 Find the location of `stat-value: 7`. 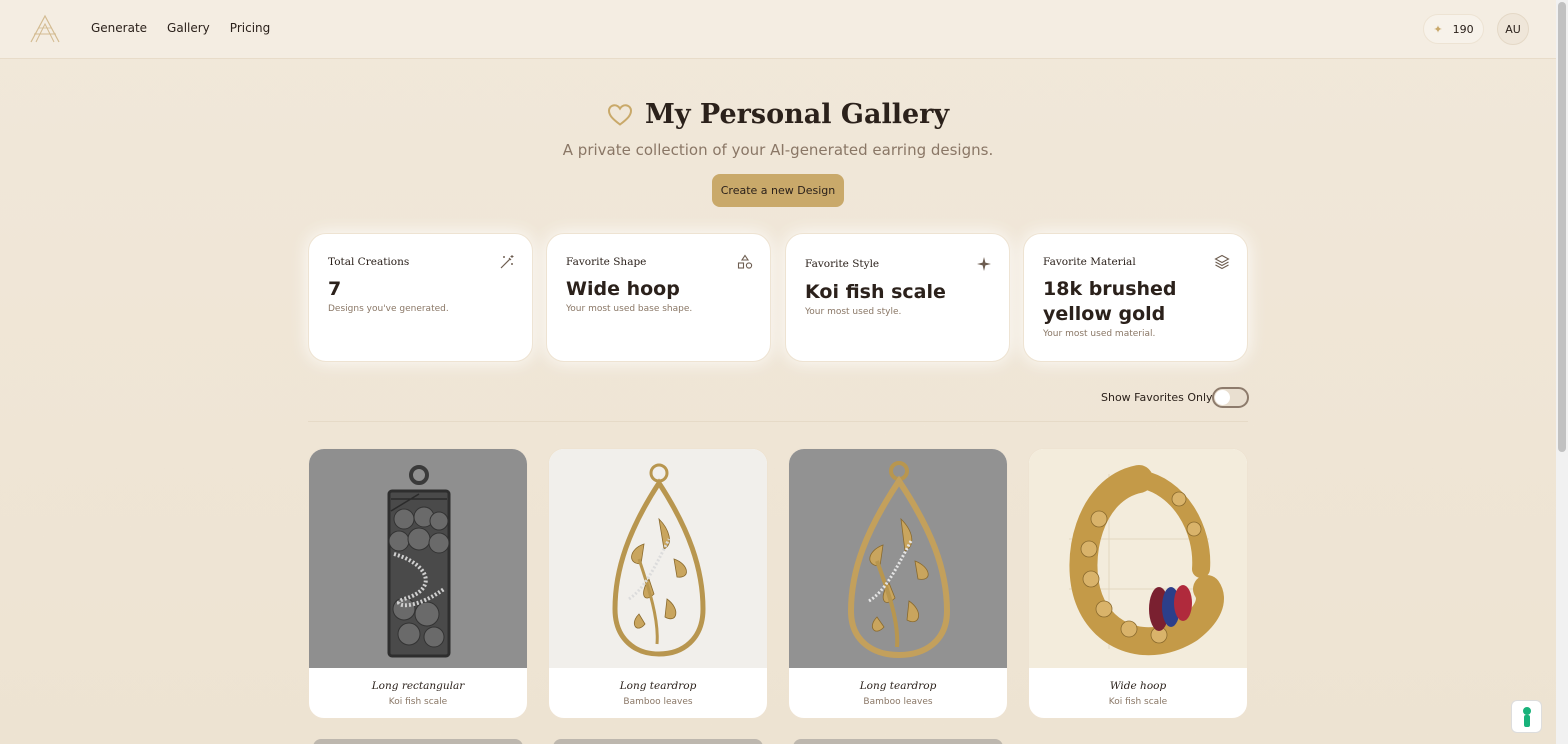

stat-value: 7 is located at coordinates (335, 289).